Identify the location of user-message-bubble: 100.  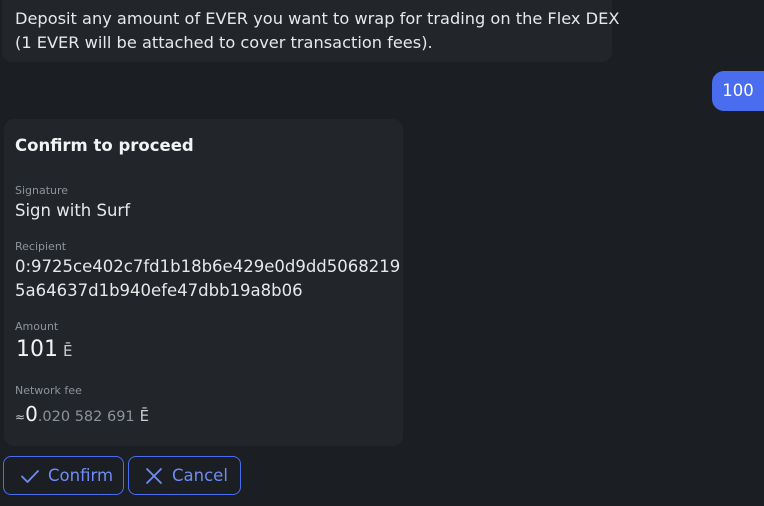
(738, 91).